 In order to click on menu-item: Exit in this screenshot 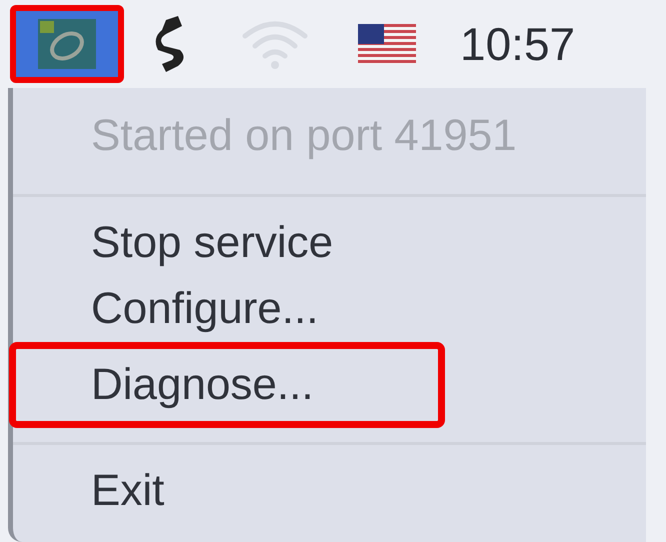, I will do `click(329, 491)`.